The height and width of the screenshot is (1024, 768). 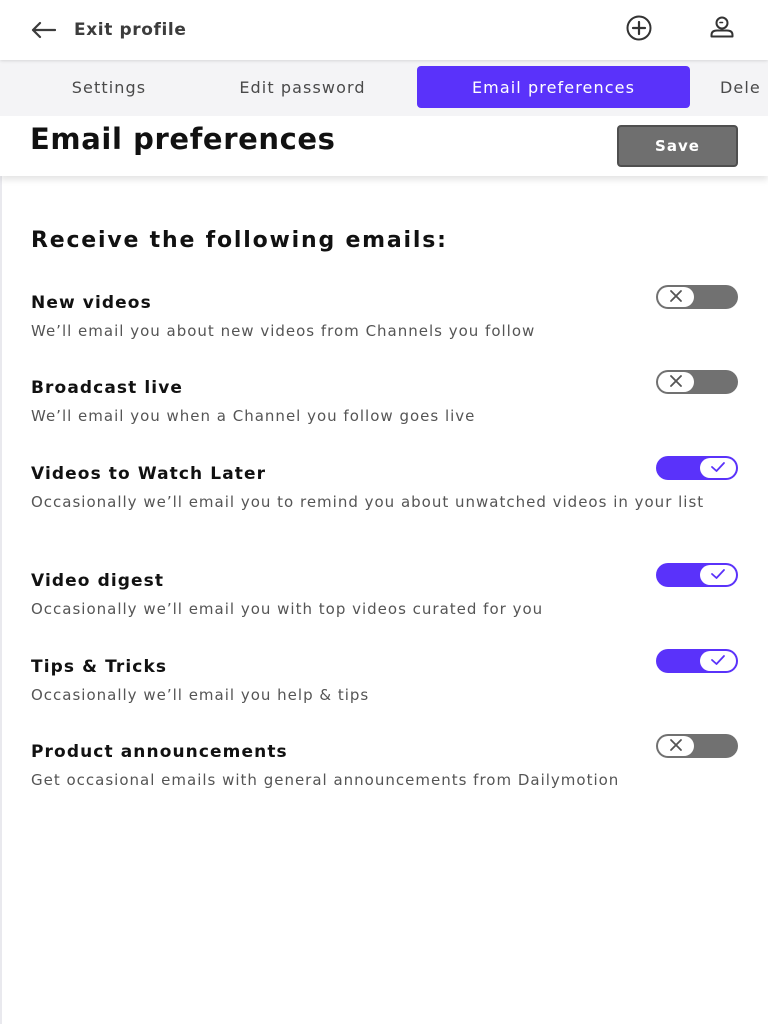 What do you see at coordinates (130, 30) in the screenshot?
I see `exit-profile-label: Exit profile` at bounding box center [130, 30].